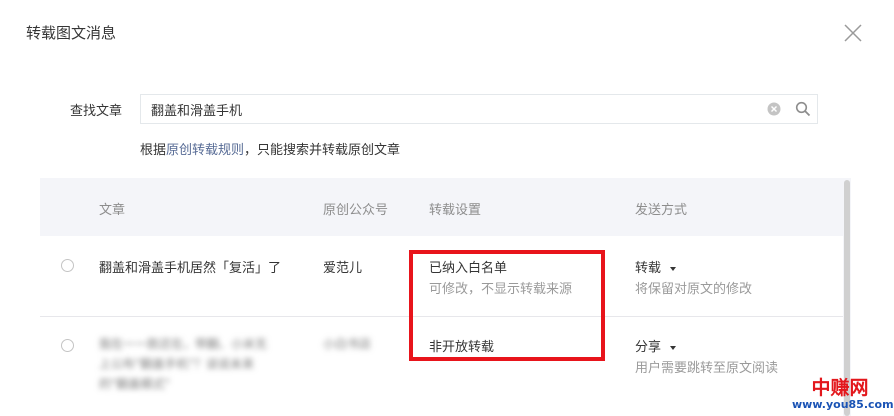 The width and height of the screenshot is (894, 416). What do you see at coordinates (853, 33) in the screenshot?
I see `close-icon` at bounding box center [853, 33].